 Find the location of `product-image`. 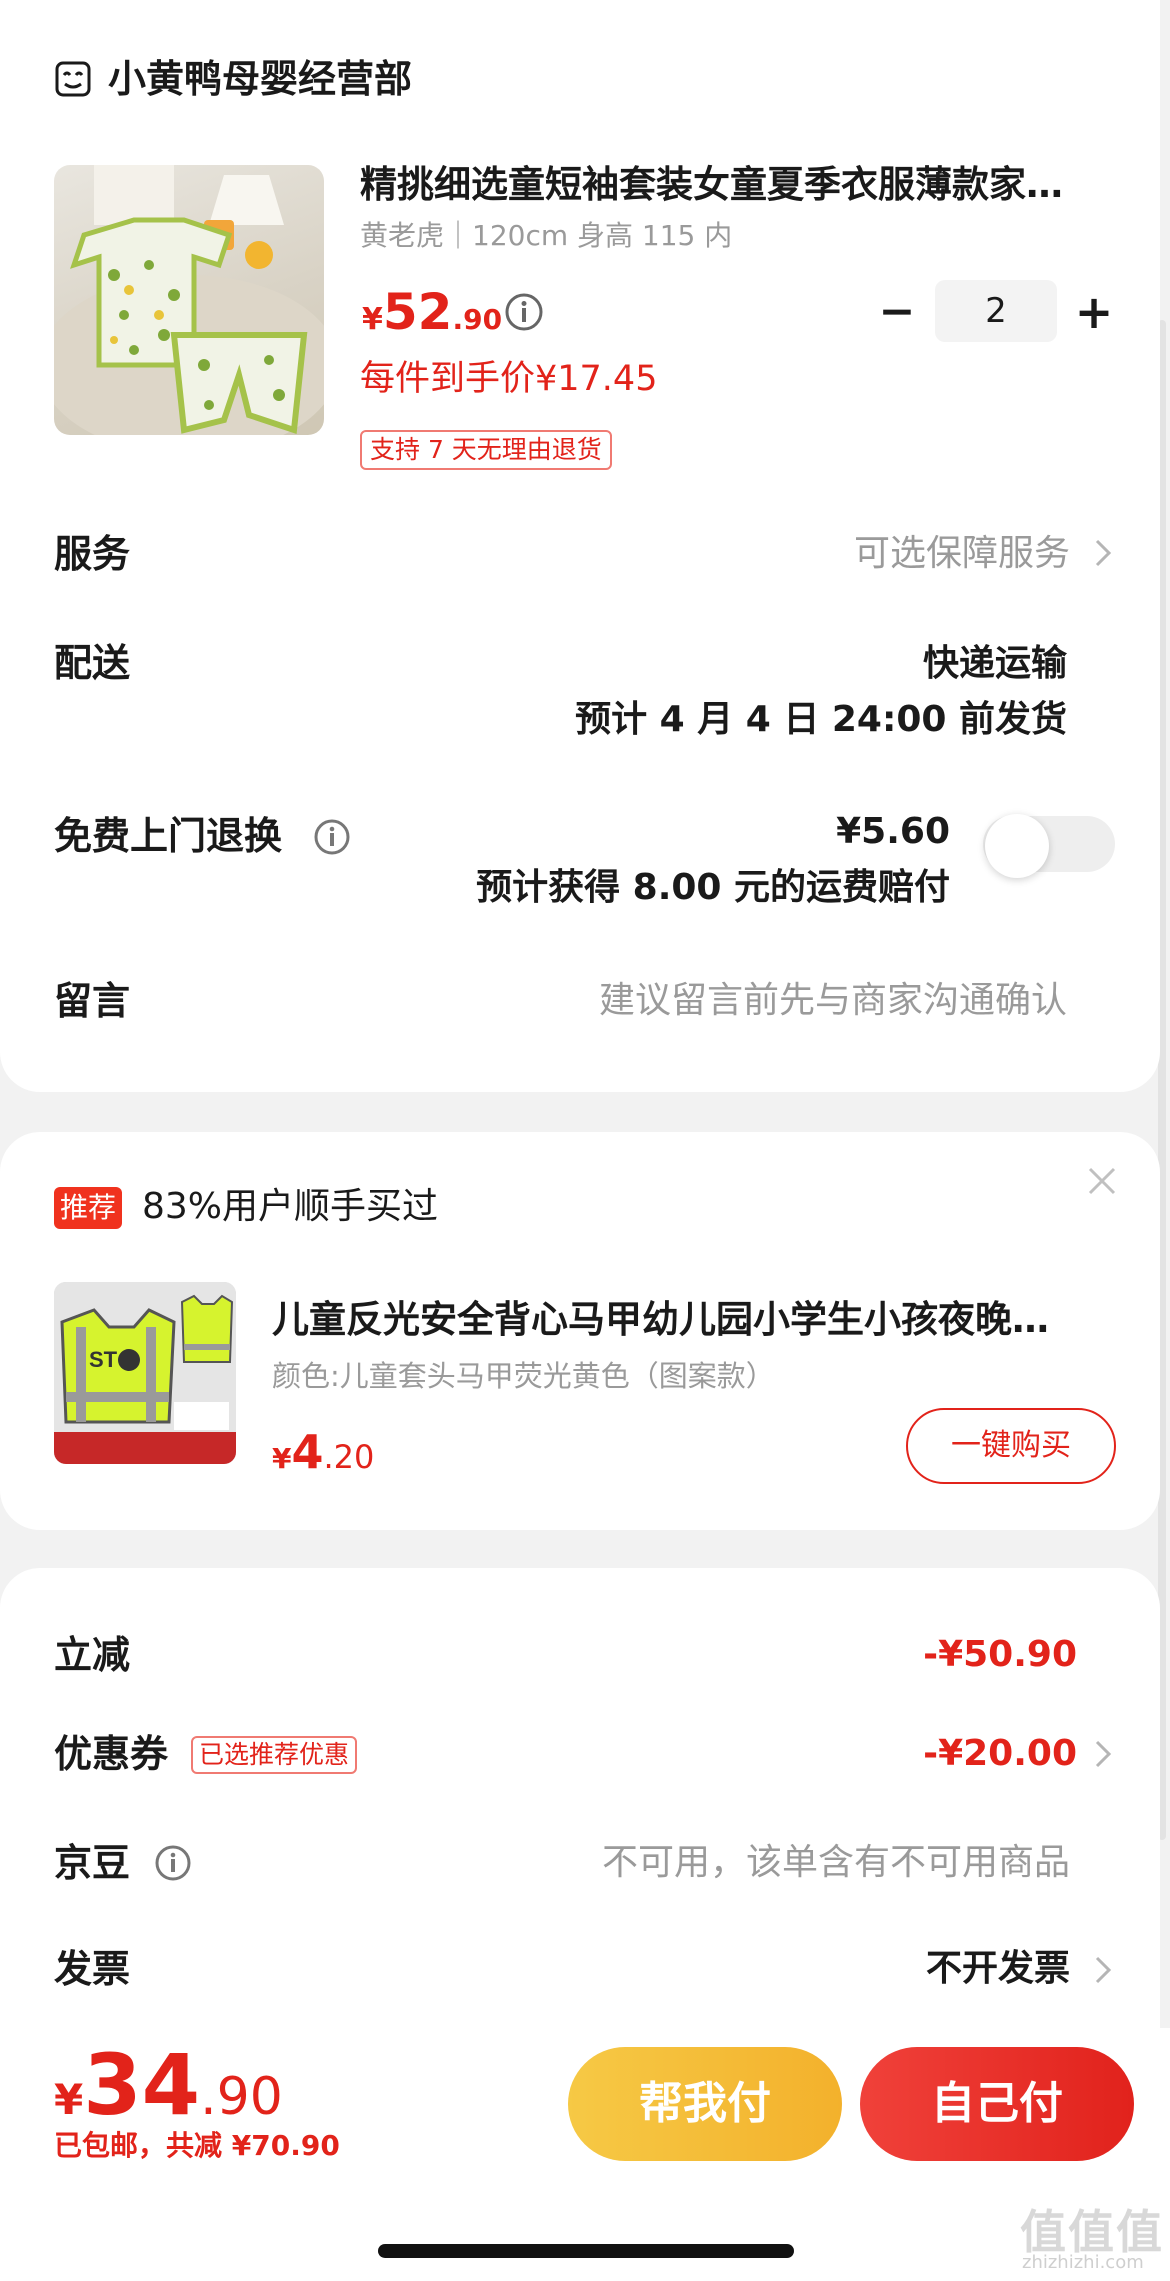

product-image is located at coordinates (189, 300).